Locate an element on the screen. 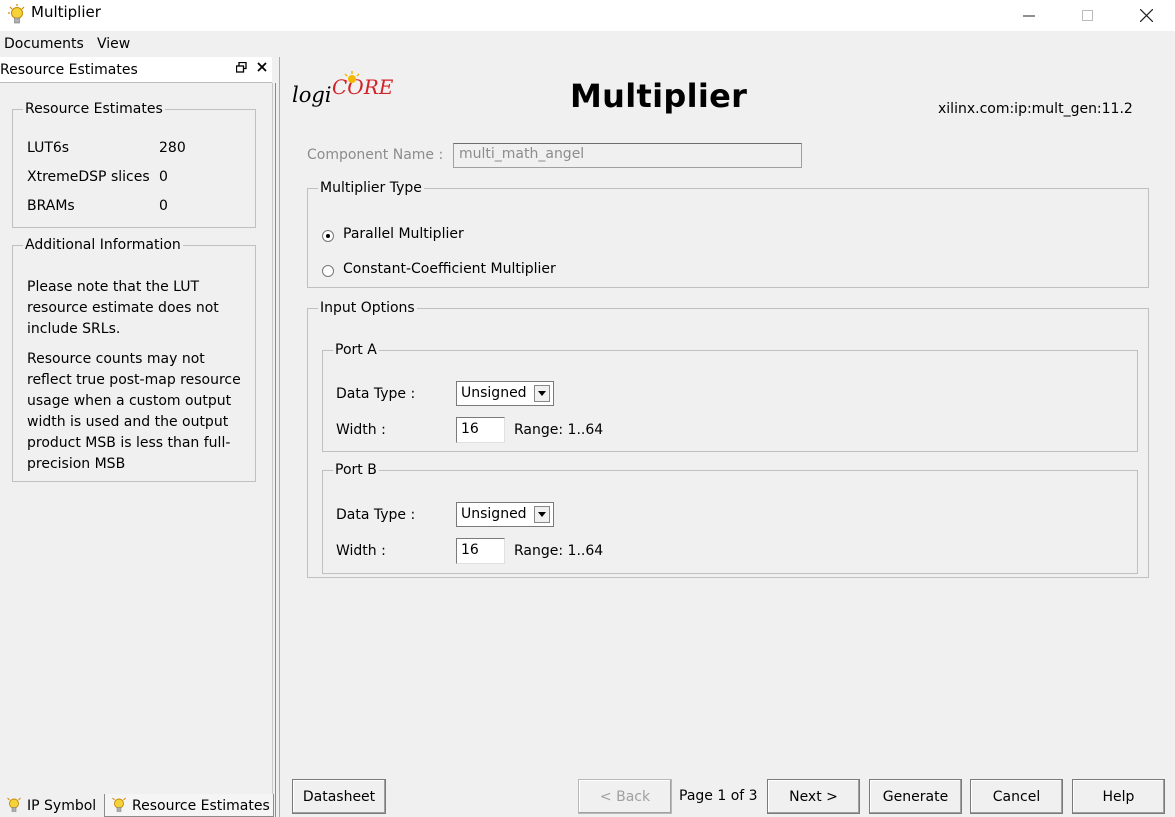  component-name-field: multi_math_angel is located at coordinates (627, 155).